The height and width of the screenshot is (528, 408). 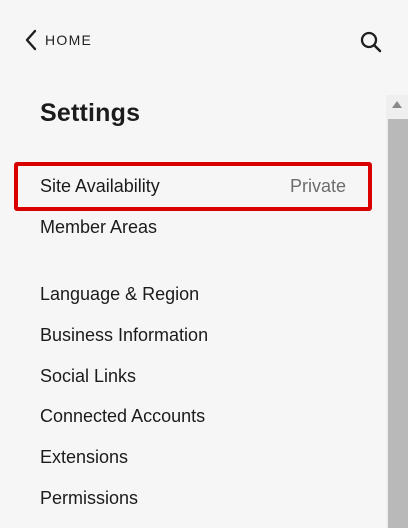 I want to click on scrollbar, so click(x=397, y=311).